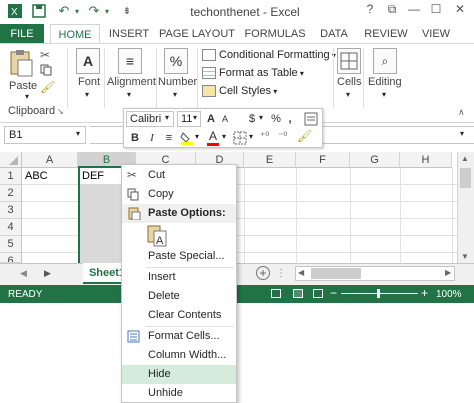  I want to click on increase-font-button: A, so click(211, 119).